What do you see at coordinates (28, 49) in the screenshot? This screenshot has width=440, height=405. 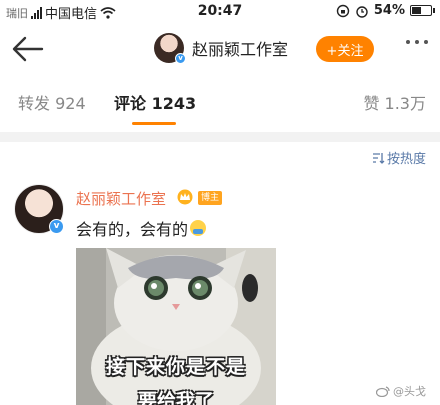 I see `back-arrow-icon` at bounding box center [28, 49].